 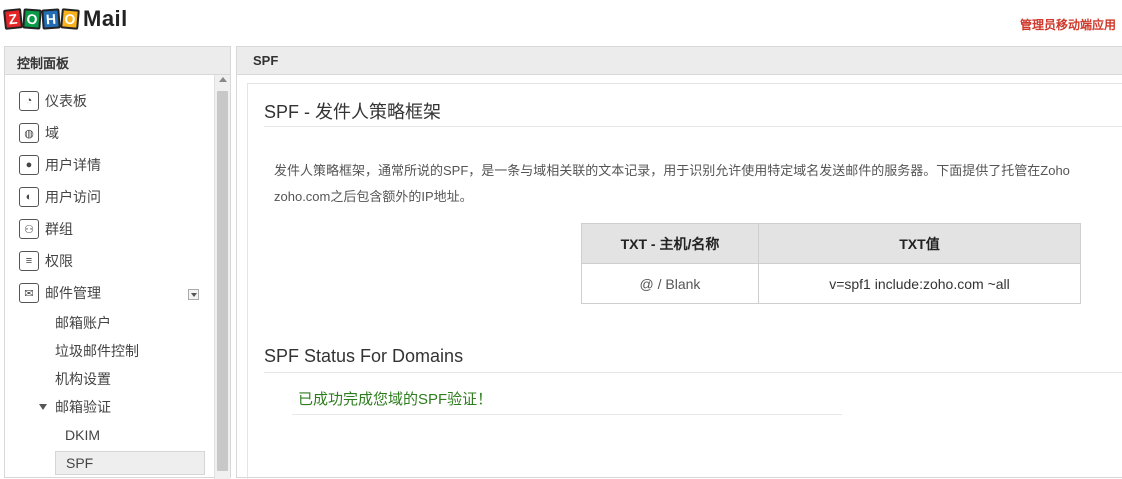 I want to click on sidebar-scrollbar, so click(x=222, y=277).